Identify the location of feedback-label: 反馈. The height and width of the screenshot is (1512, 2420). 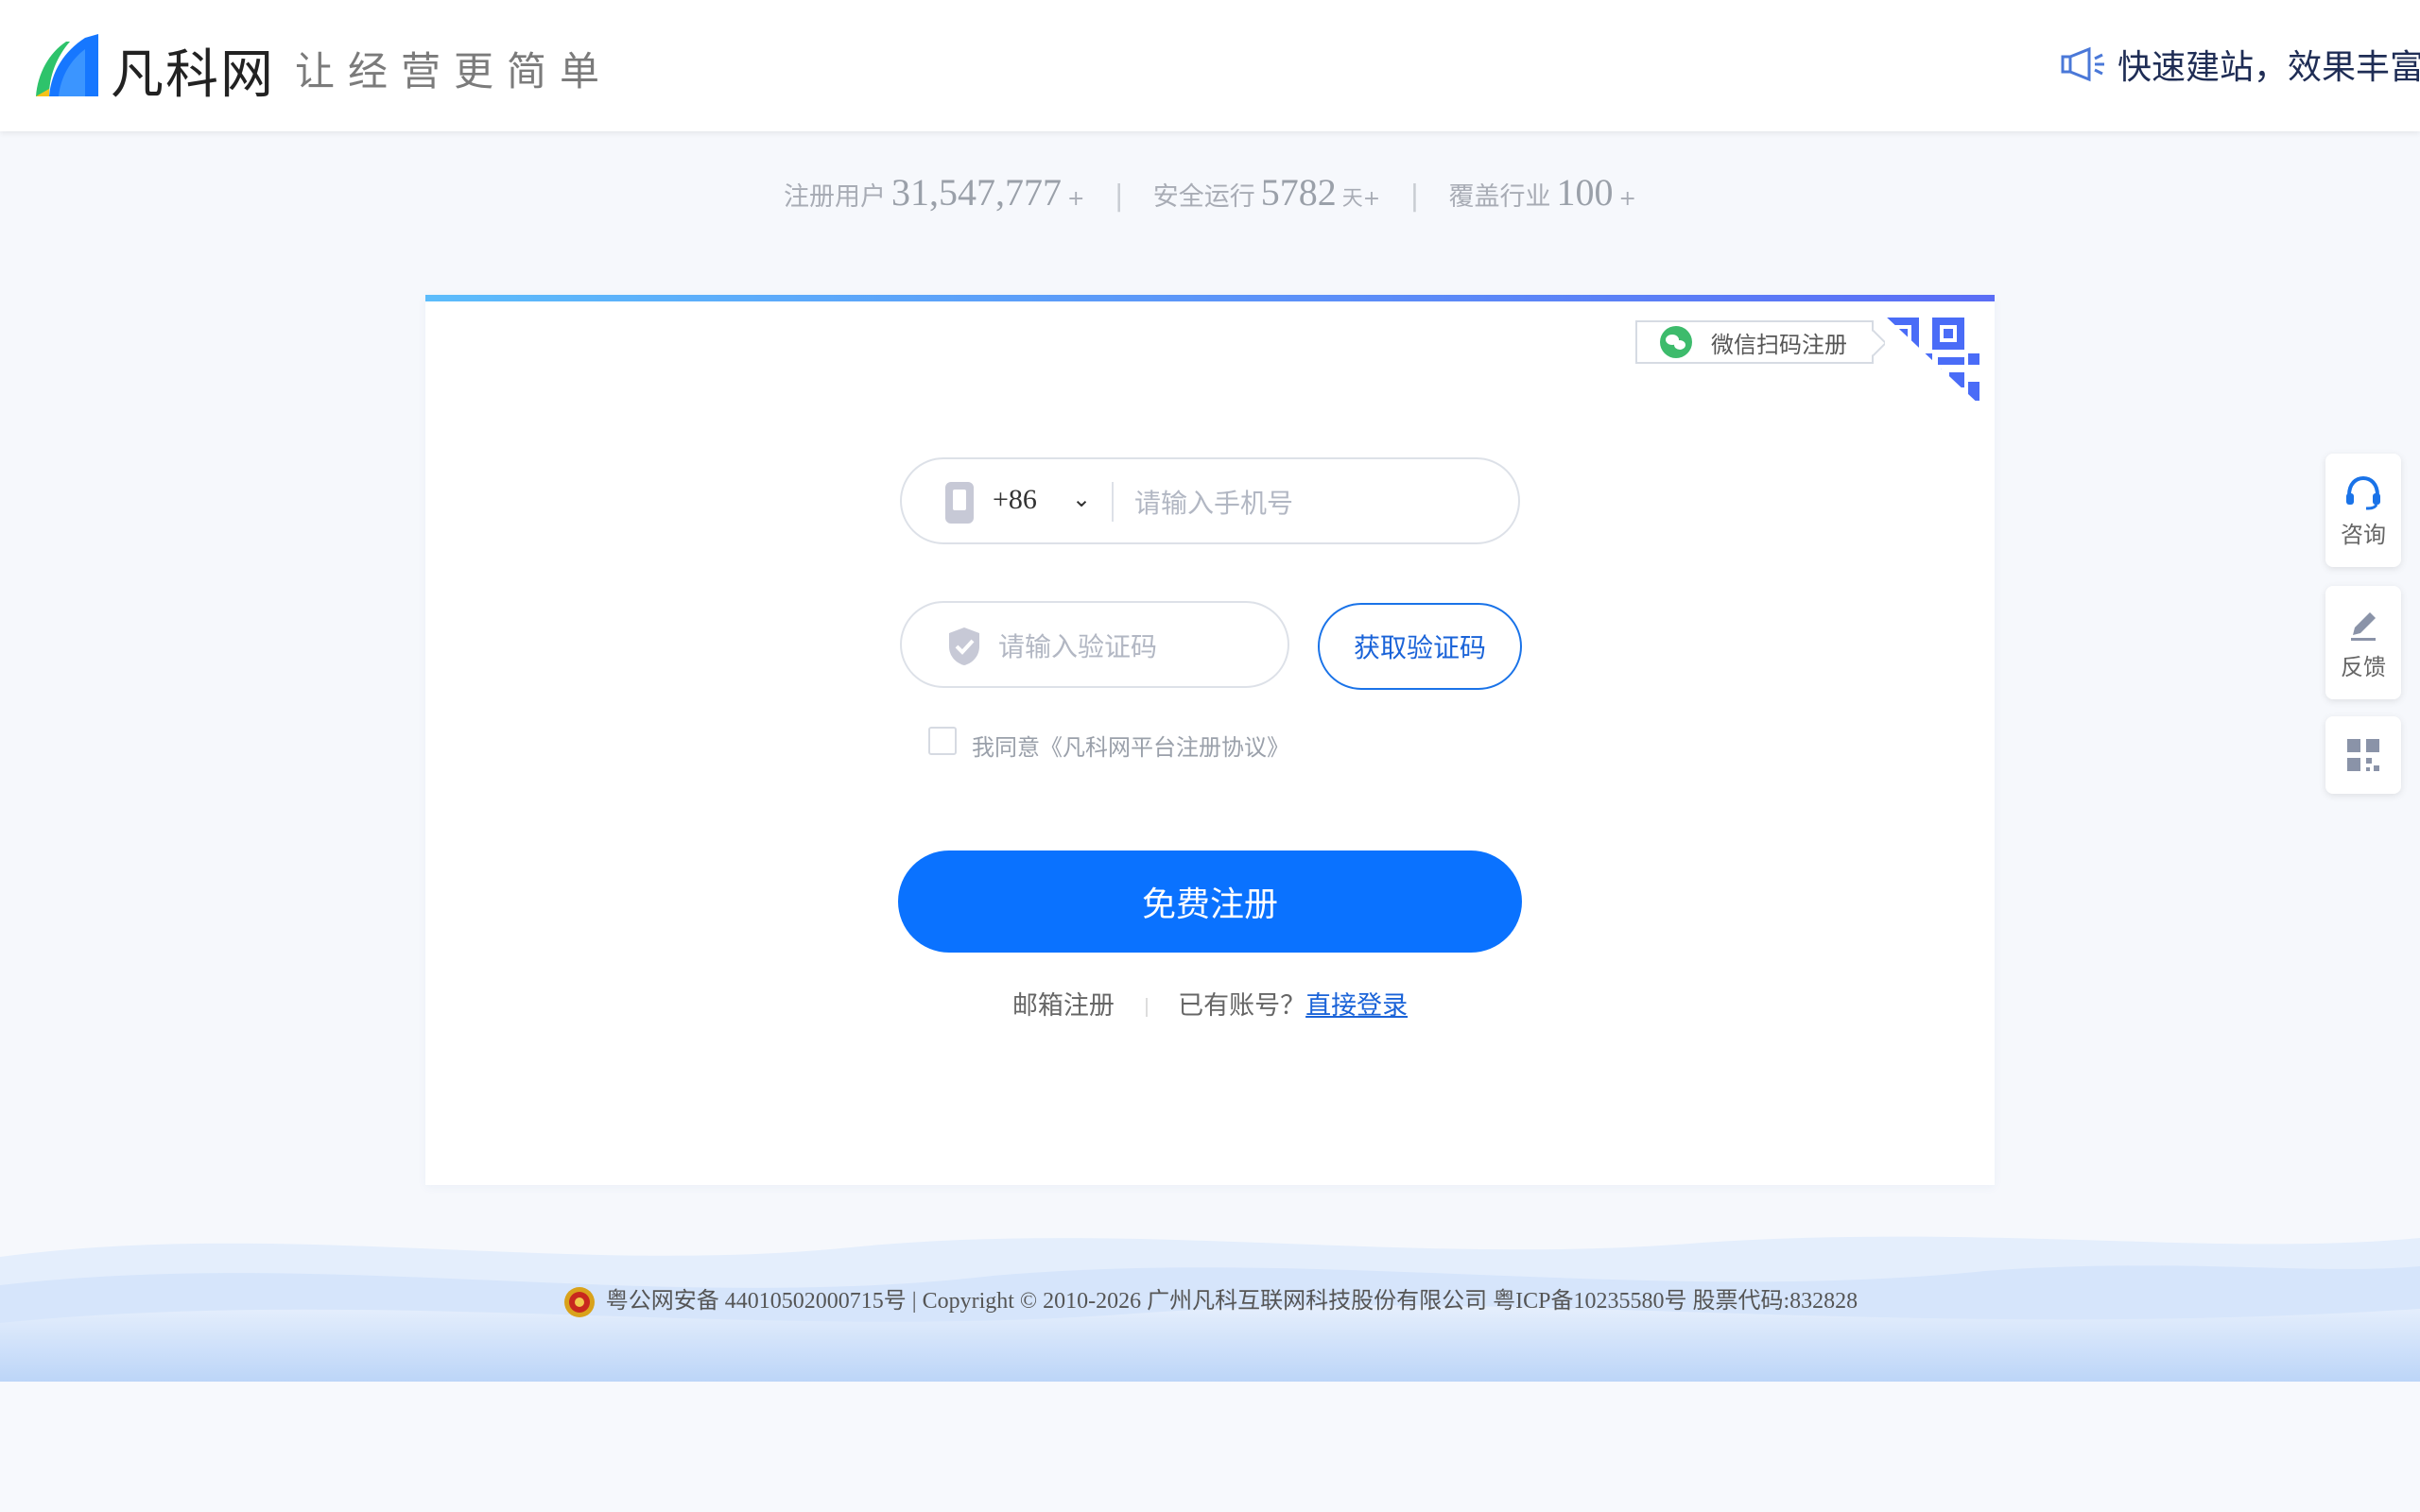
(2363, 667).